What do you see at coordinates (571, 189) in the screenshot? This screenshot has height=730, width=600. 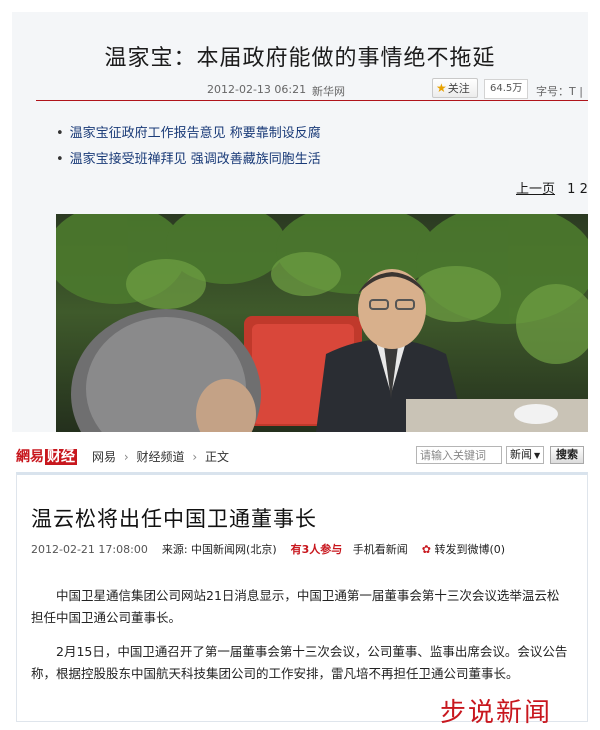 I see `page-1-link: 1` at bounding box center [571, 189].